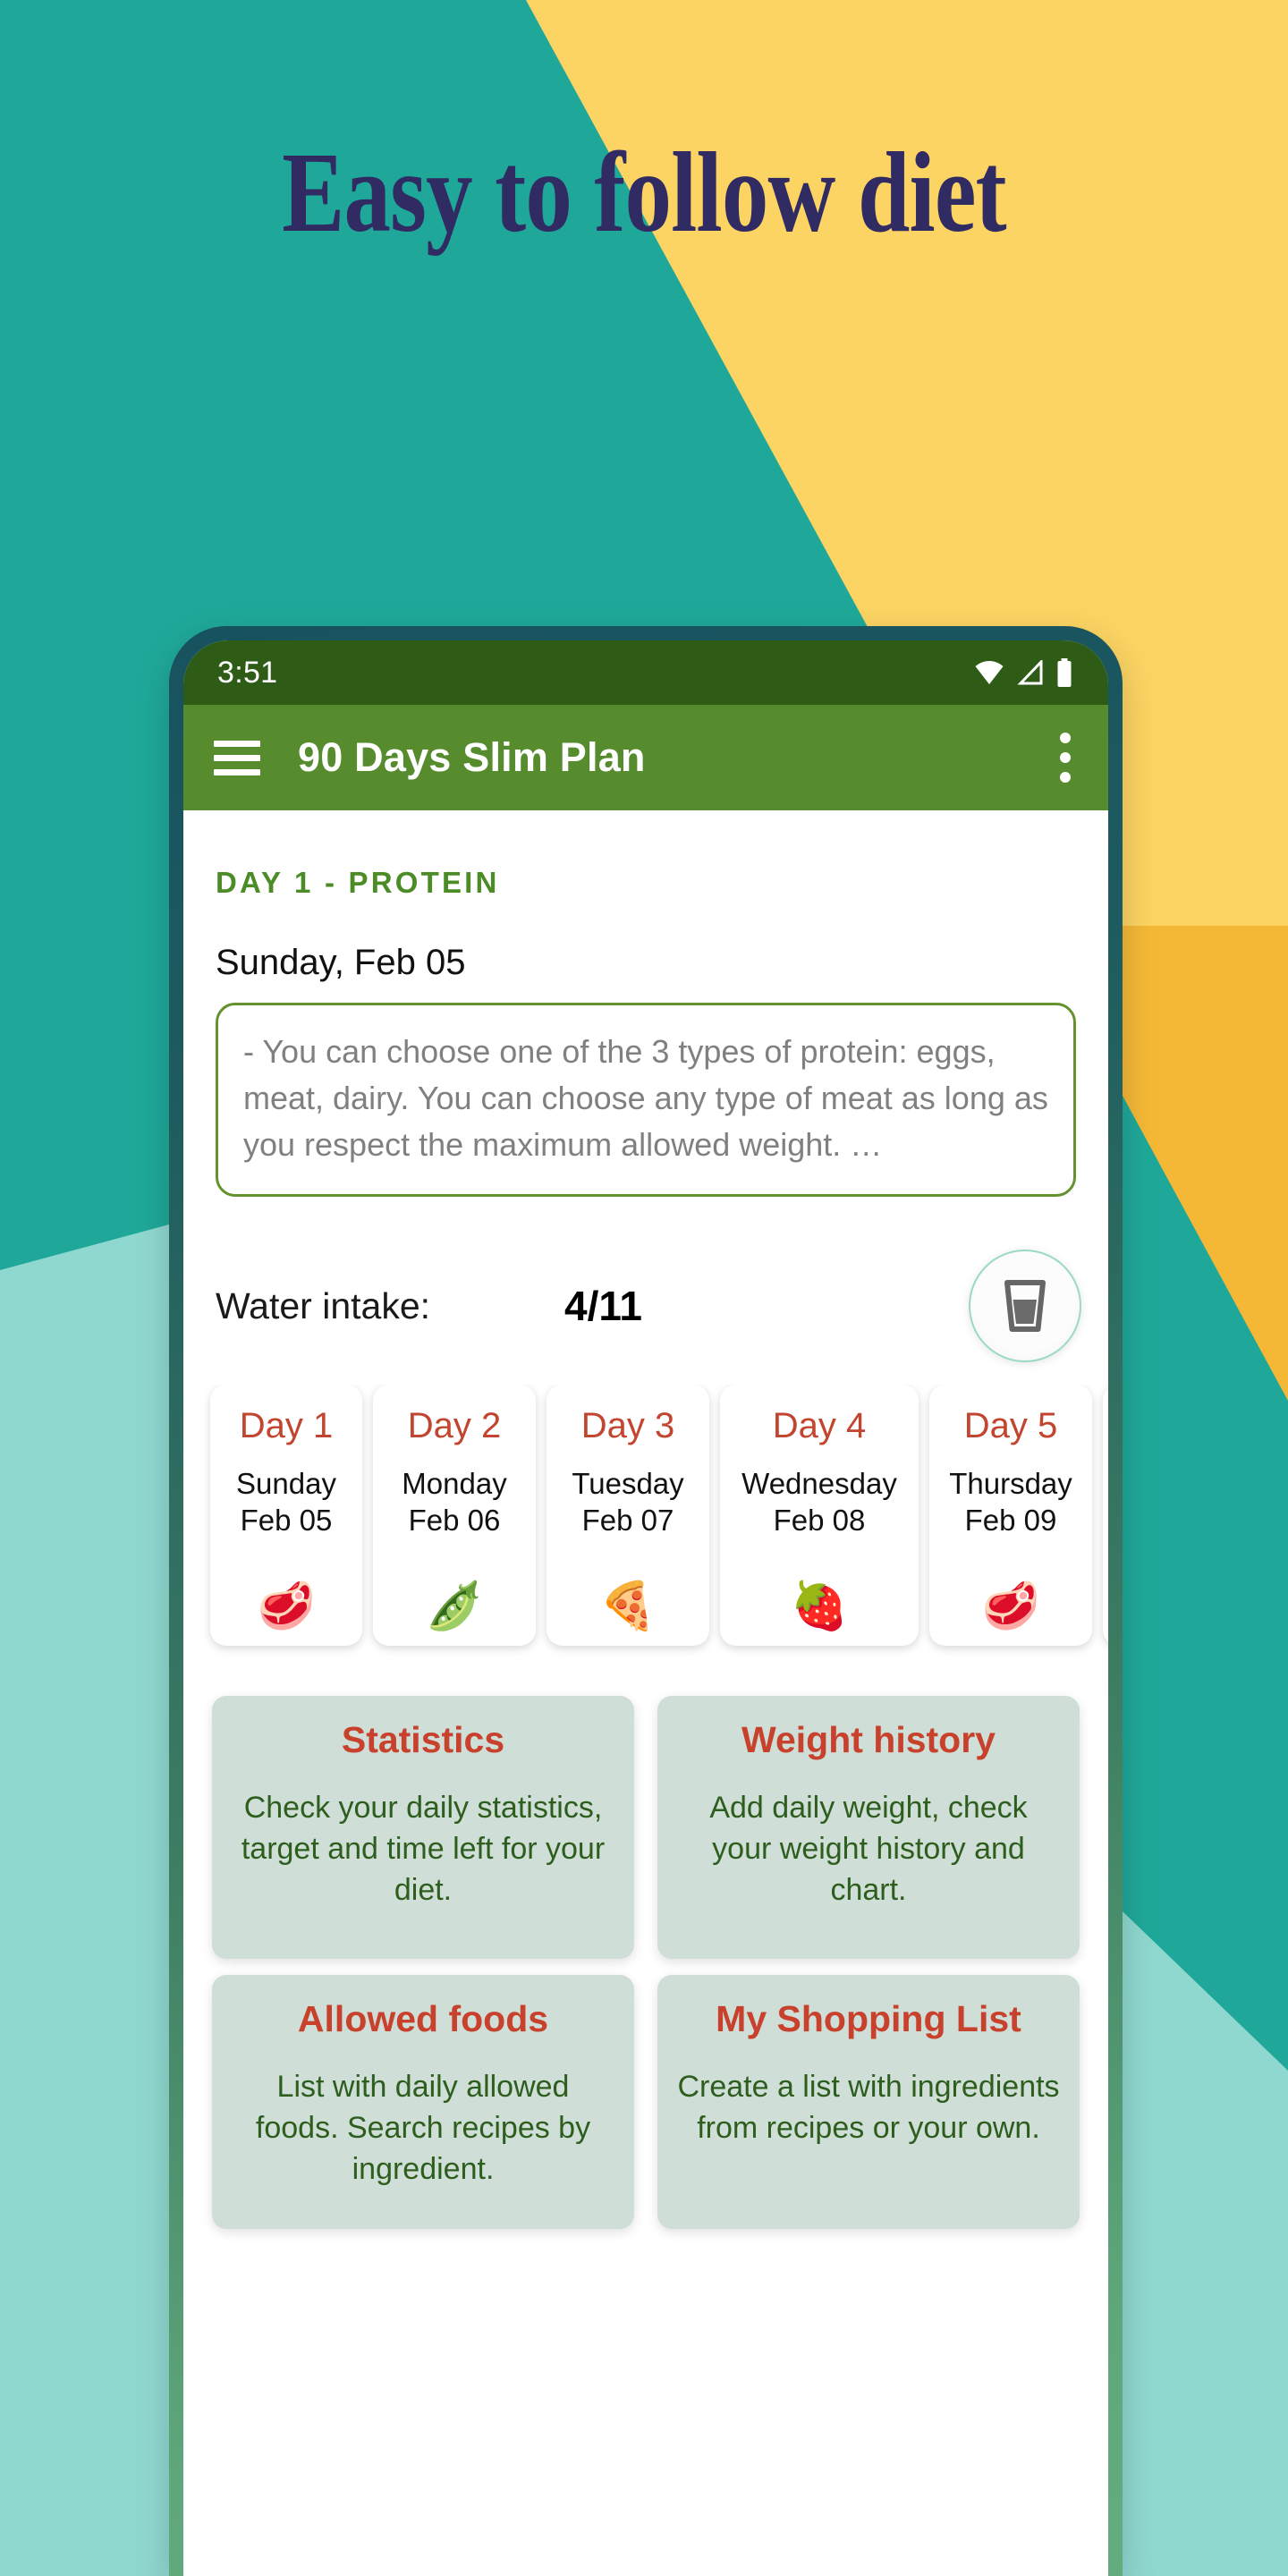  Describe the element at coordinates (819, 1520) in the screenshot. I see `day-card-date: Feb 08` at that location.